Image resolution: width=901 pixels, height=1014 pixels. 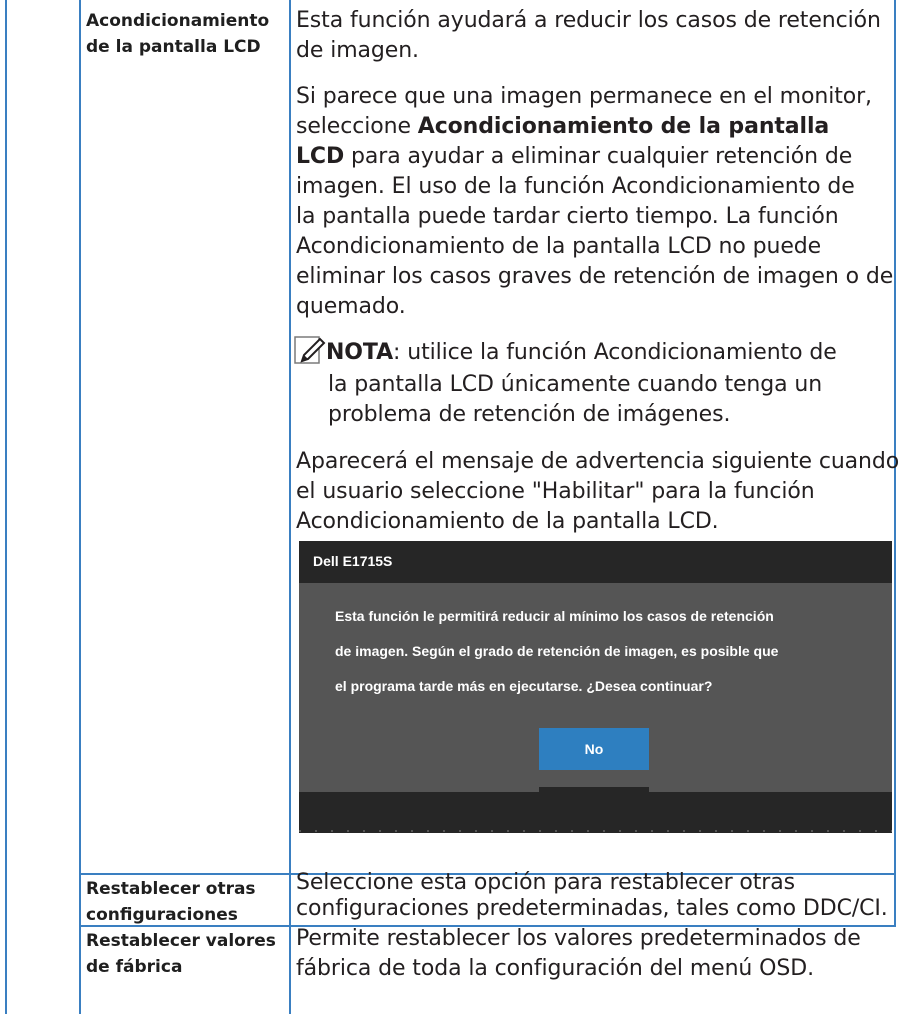 What do you see at coordinates (595, 831) in the screenshot?
I see `osd-footer-dots` at bounding box center [595, 831].